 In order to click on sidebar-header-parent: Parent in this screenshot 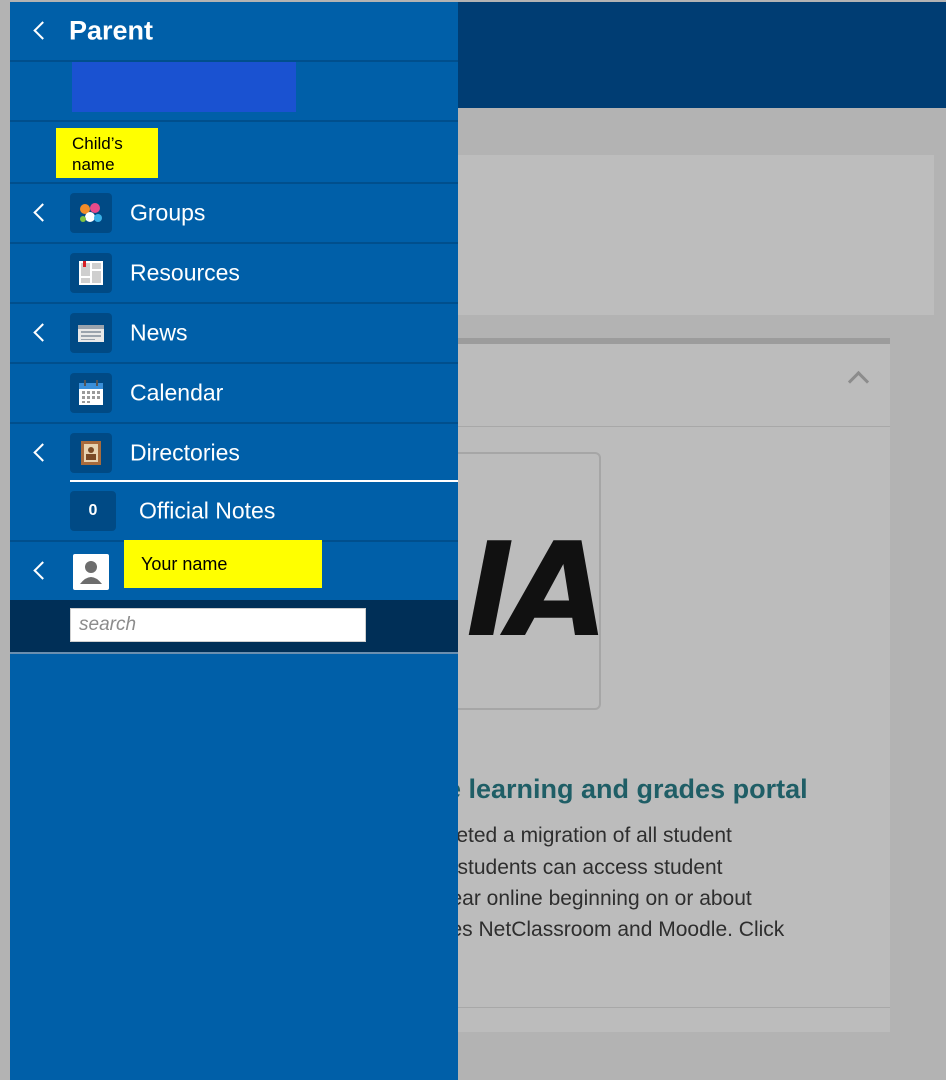, I will do `click(234, 32)`.